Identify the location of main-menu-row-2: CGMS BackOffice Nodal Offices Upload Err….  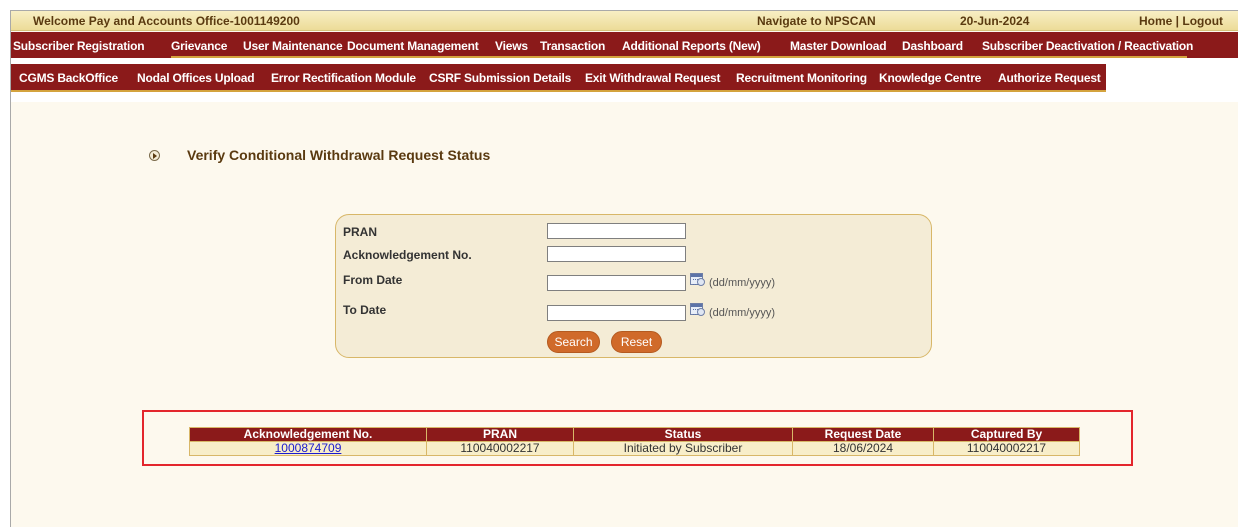
(624, 80).